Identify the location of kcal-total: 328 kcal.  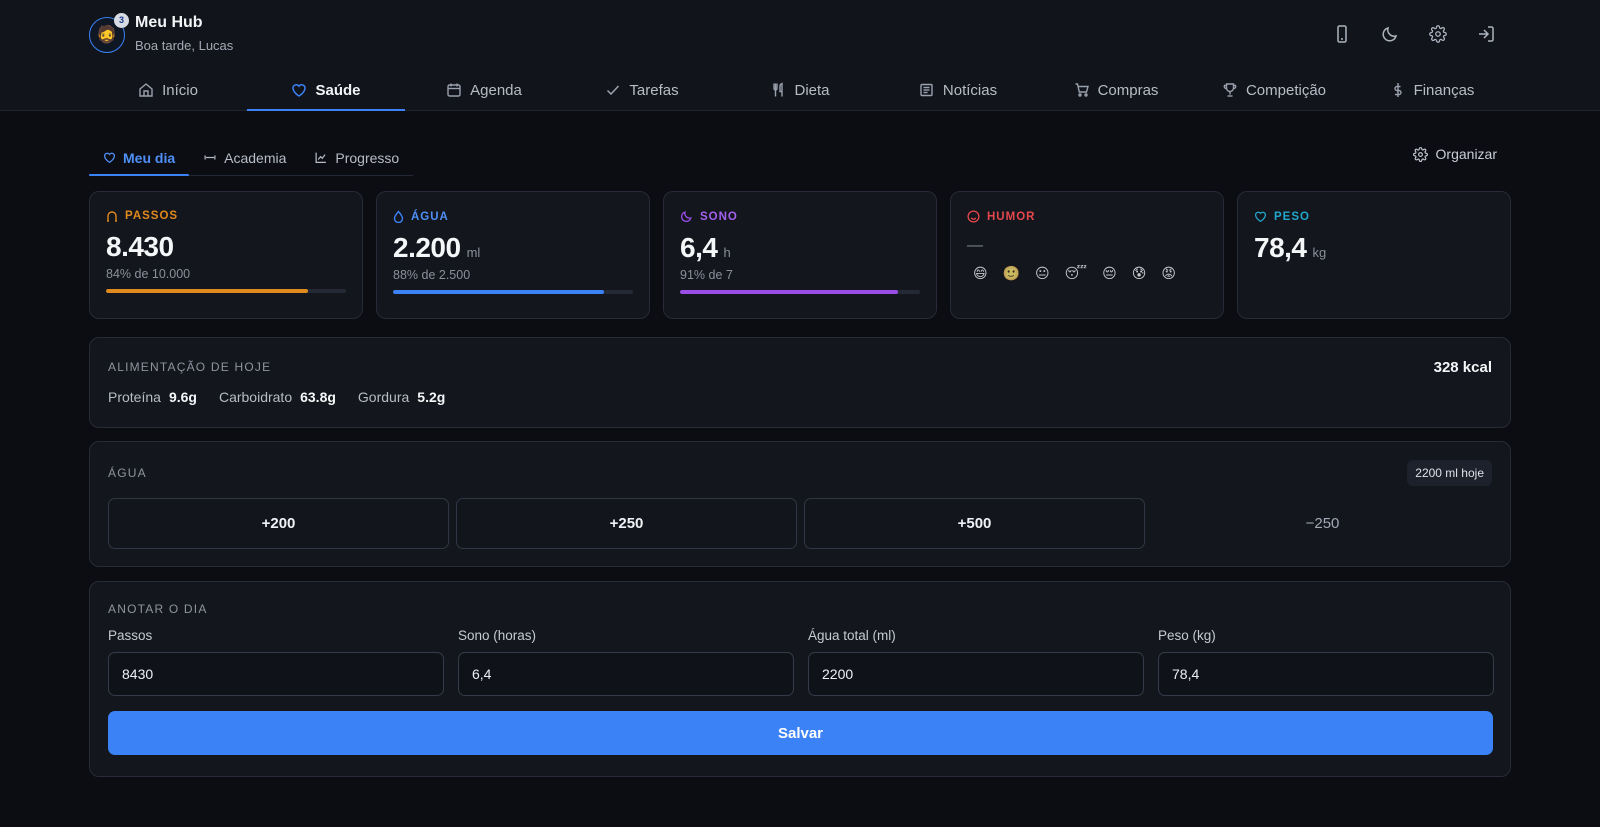
(1462, 367).